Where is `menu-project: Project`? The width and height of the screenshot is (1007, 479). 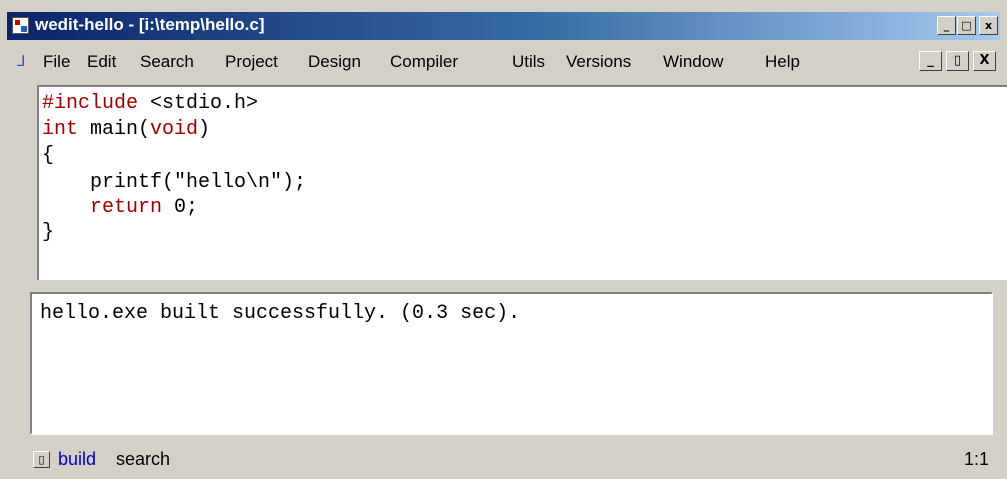 menu-project: Project is located at coordinates (251, 62).